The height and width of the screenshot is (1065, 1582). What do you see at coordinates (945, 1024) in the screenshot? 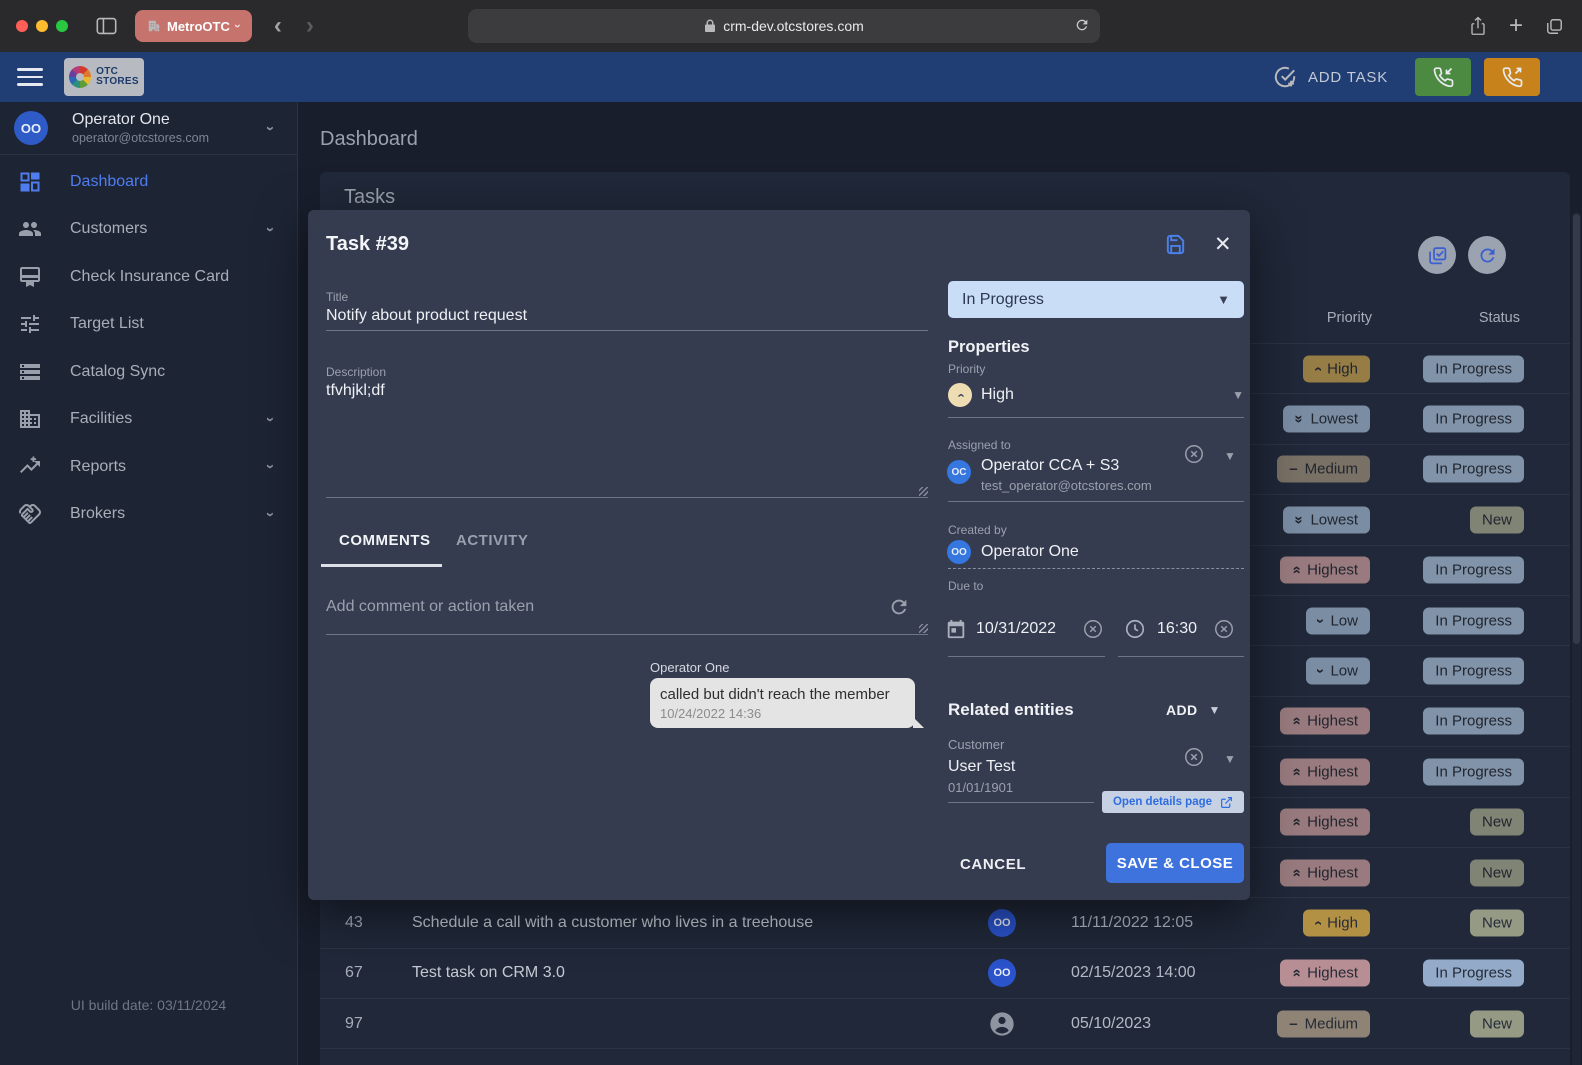
I see `task-row: 97 05/10/2023 – Medium New` at bounding box center [945, 1024].